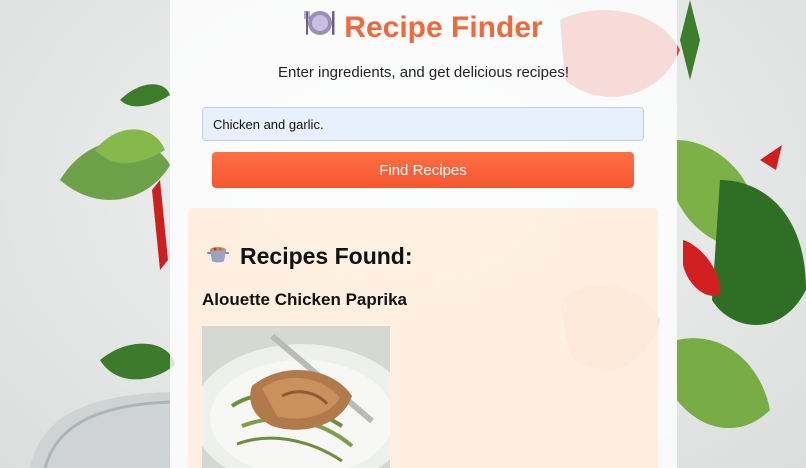 The image size is (806, 468). What do you see at coordinates (443, 27) in the screenshot?
I see `app-title-text: Recipe Finder` at bounding box center [443, 27].